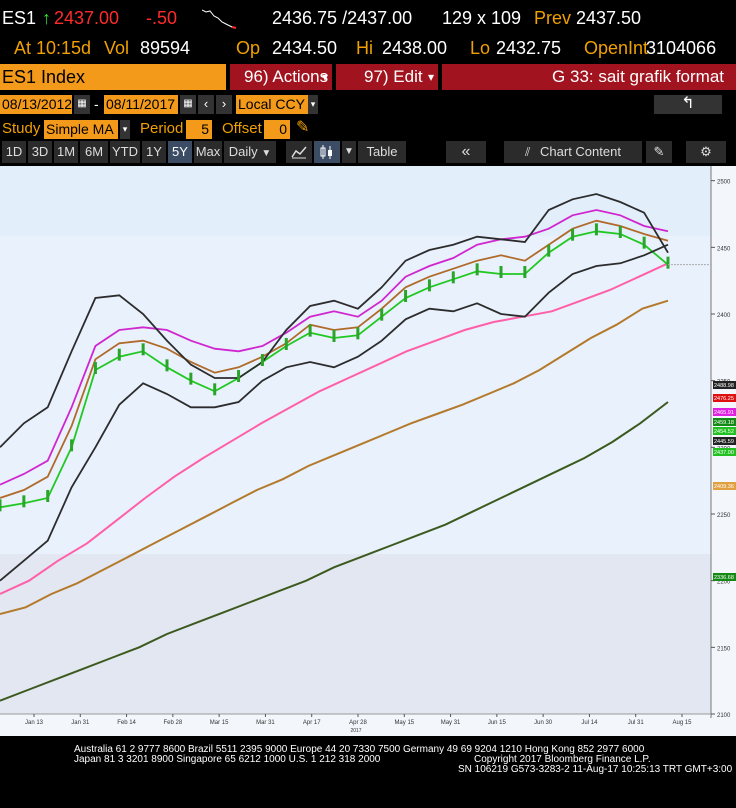 This screenshot has width=736, height=808. I want to click on edit-menu: 97) Edit ▾, so click(387, 77).